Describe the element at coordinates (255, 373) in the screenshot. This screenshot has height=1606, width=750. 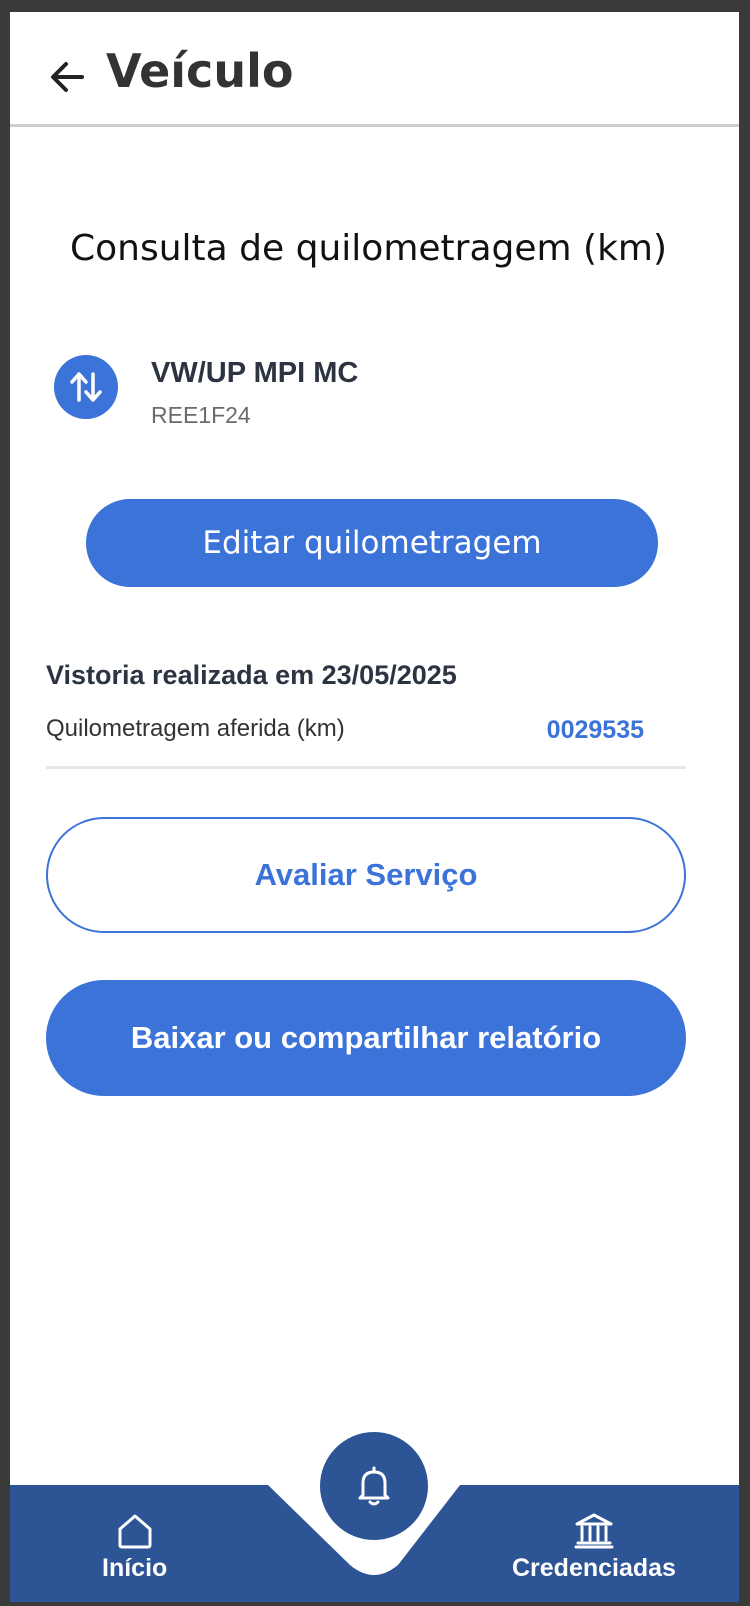
I see `vehicle-name: VW/UP MPI MC` at that location.